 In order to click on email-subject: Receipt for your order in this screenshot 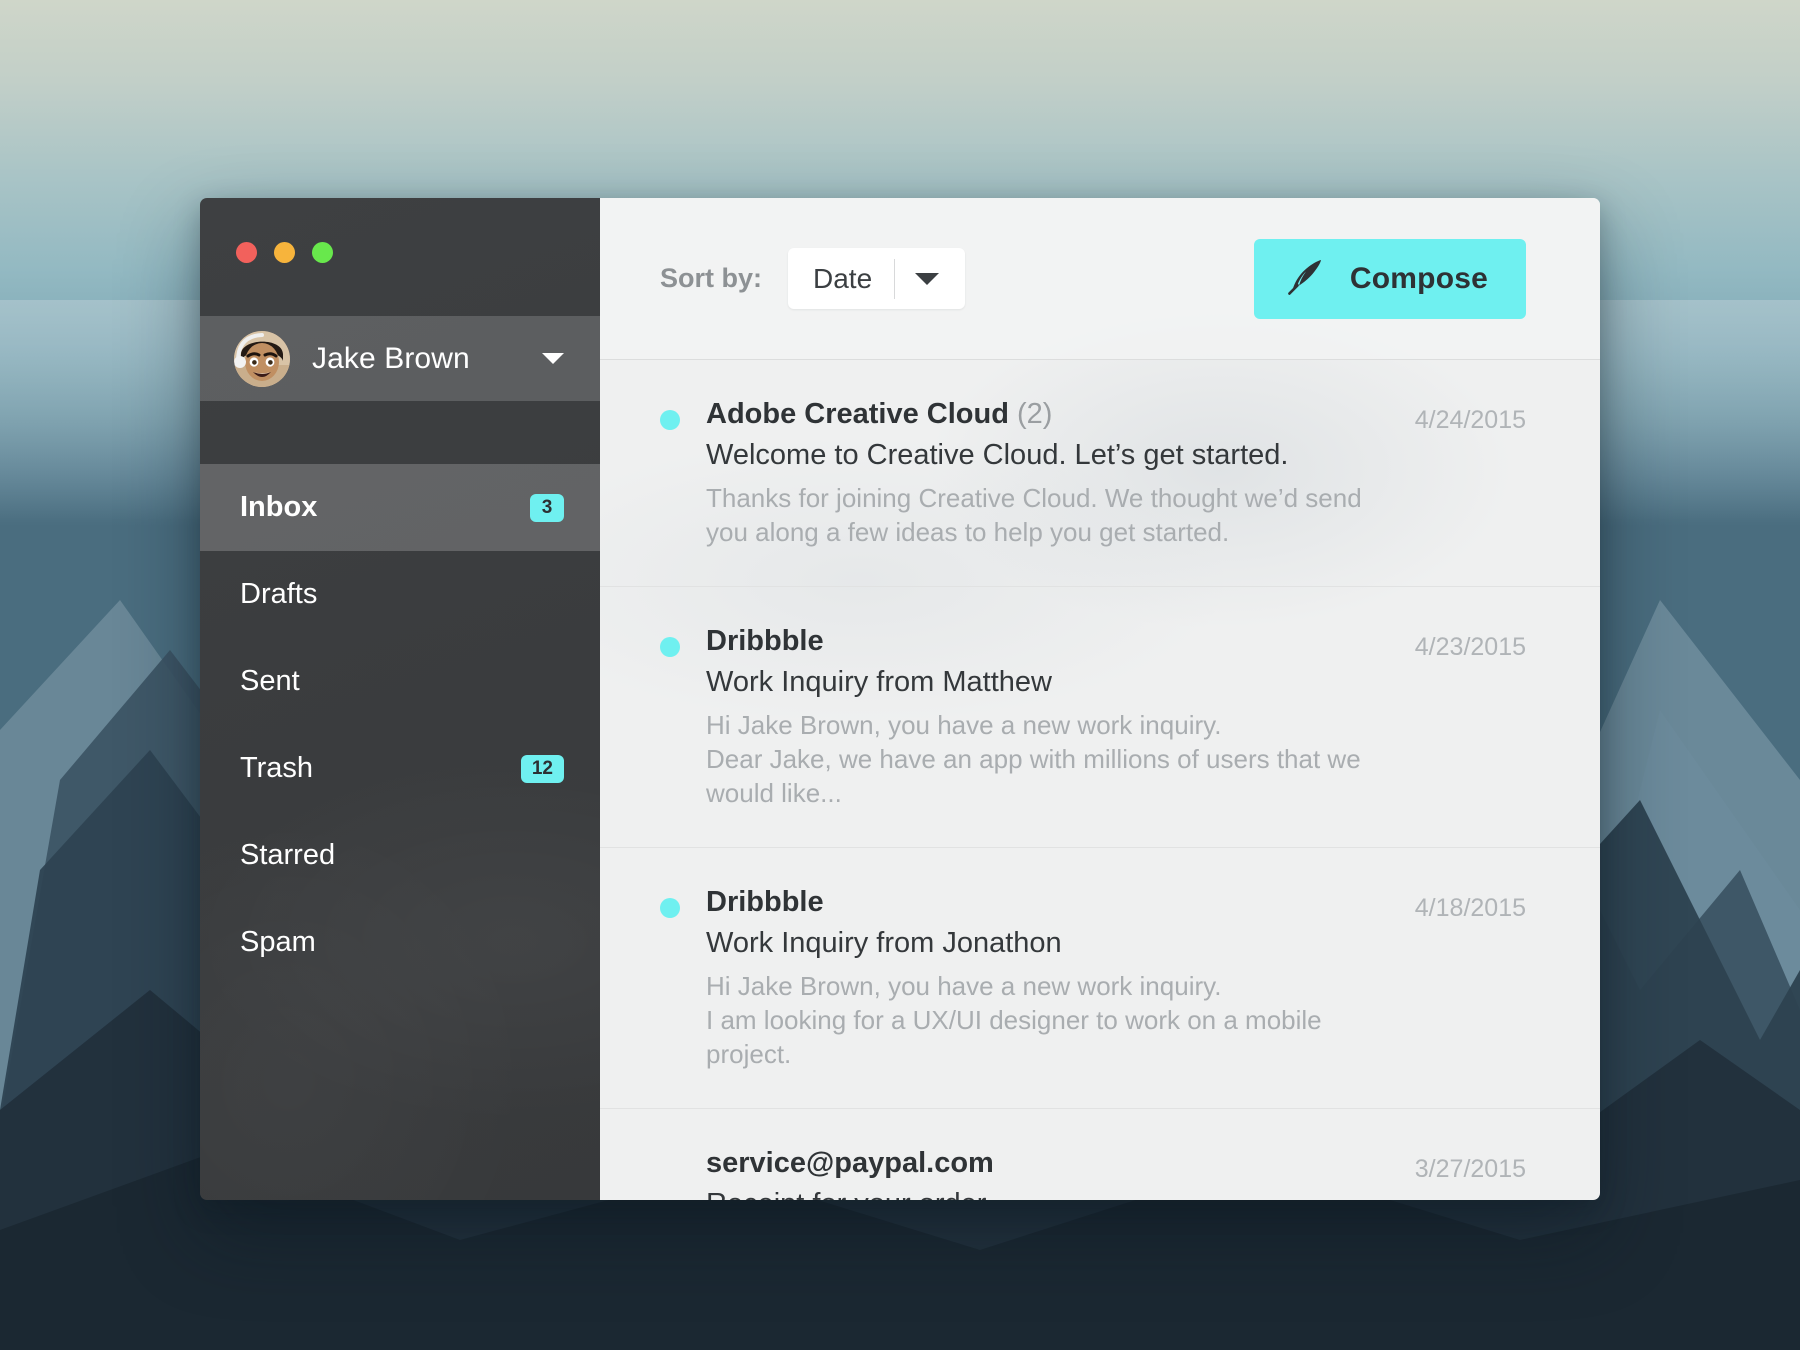, I will do `click(1045, 1194)`.